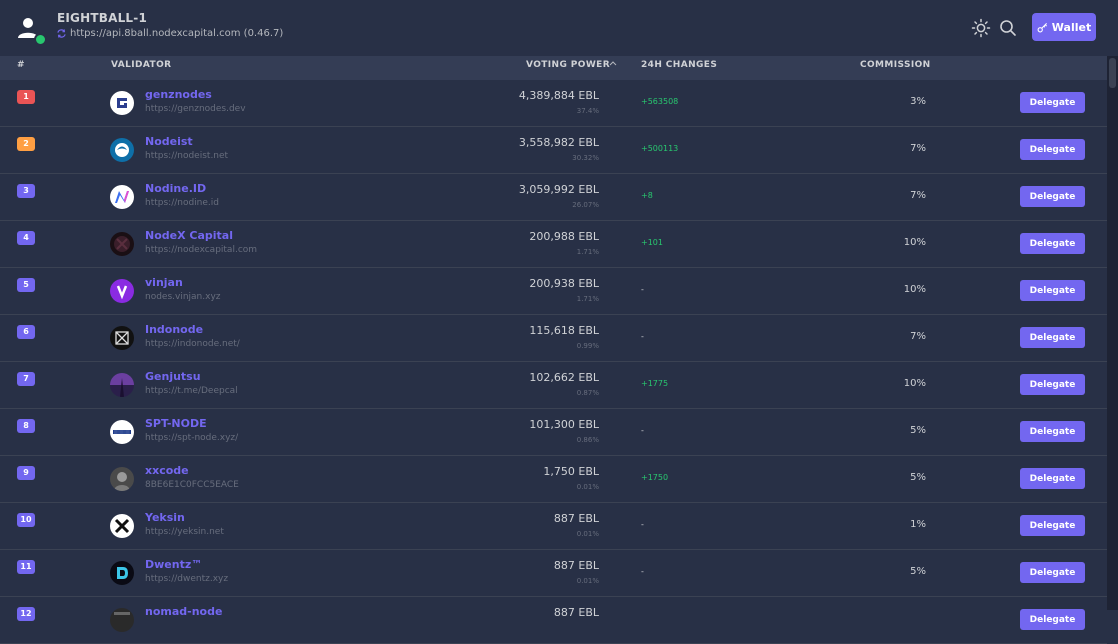  I want to click on validator-name: NodeX Capital, so click(189, 235).